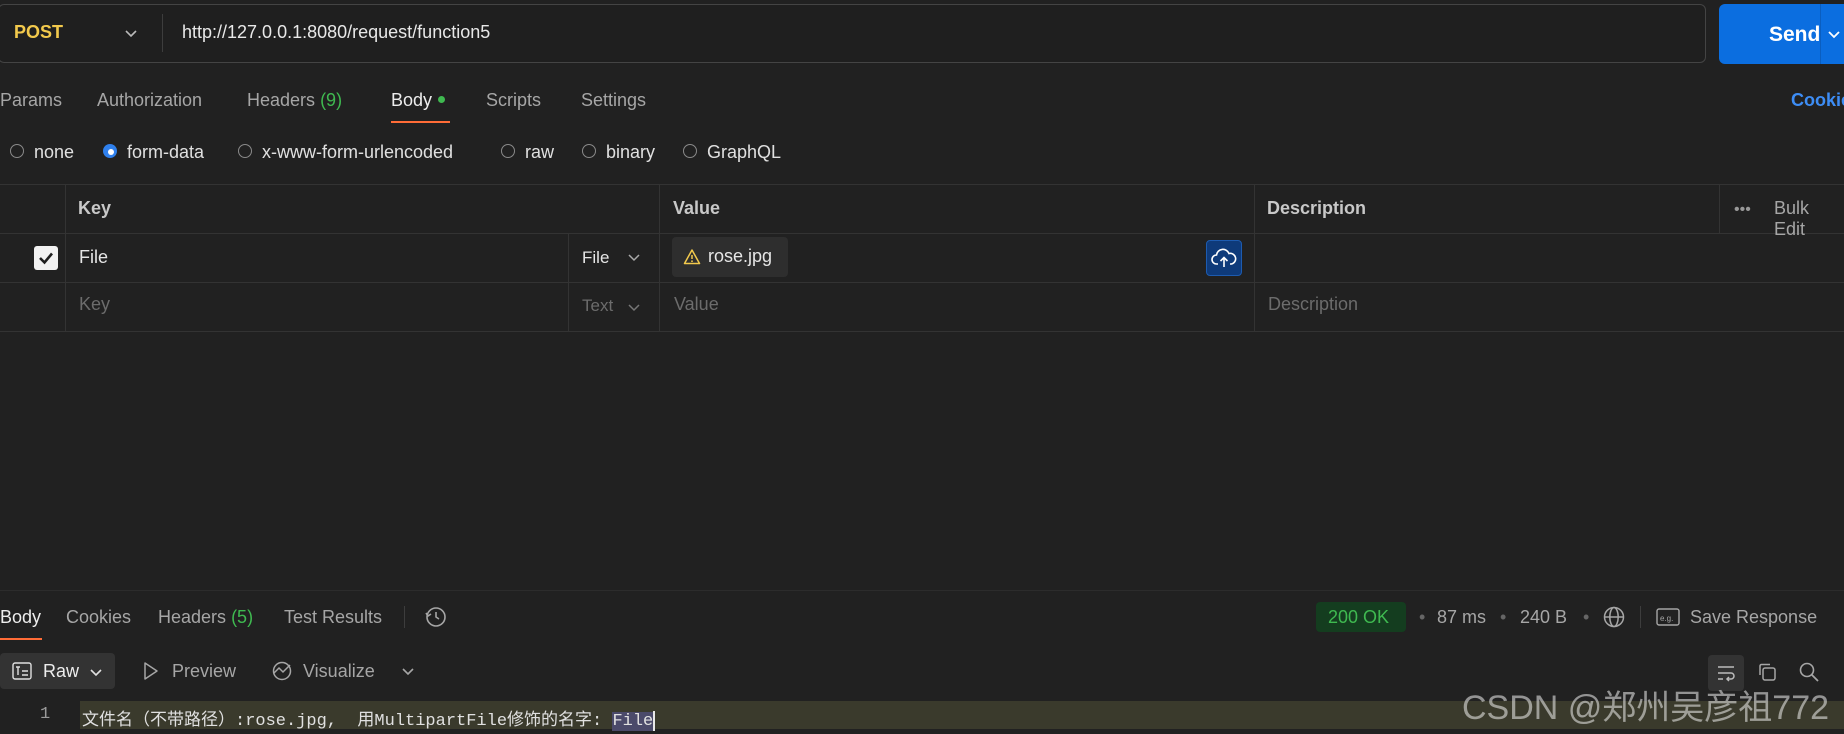  What do you see at coordinates (94, 304) in the screenshot?
I see `key-input: Key` at bounding box center [94, 304].